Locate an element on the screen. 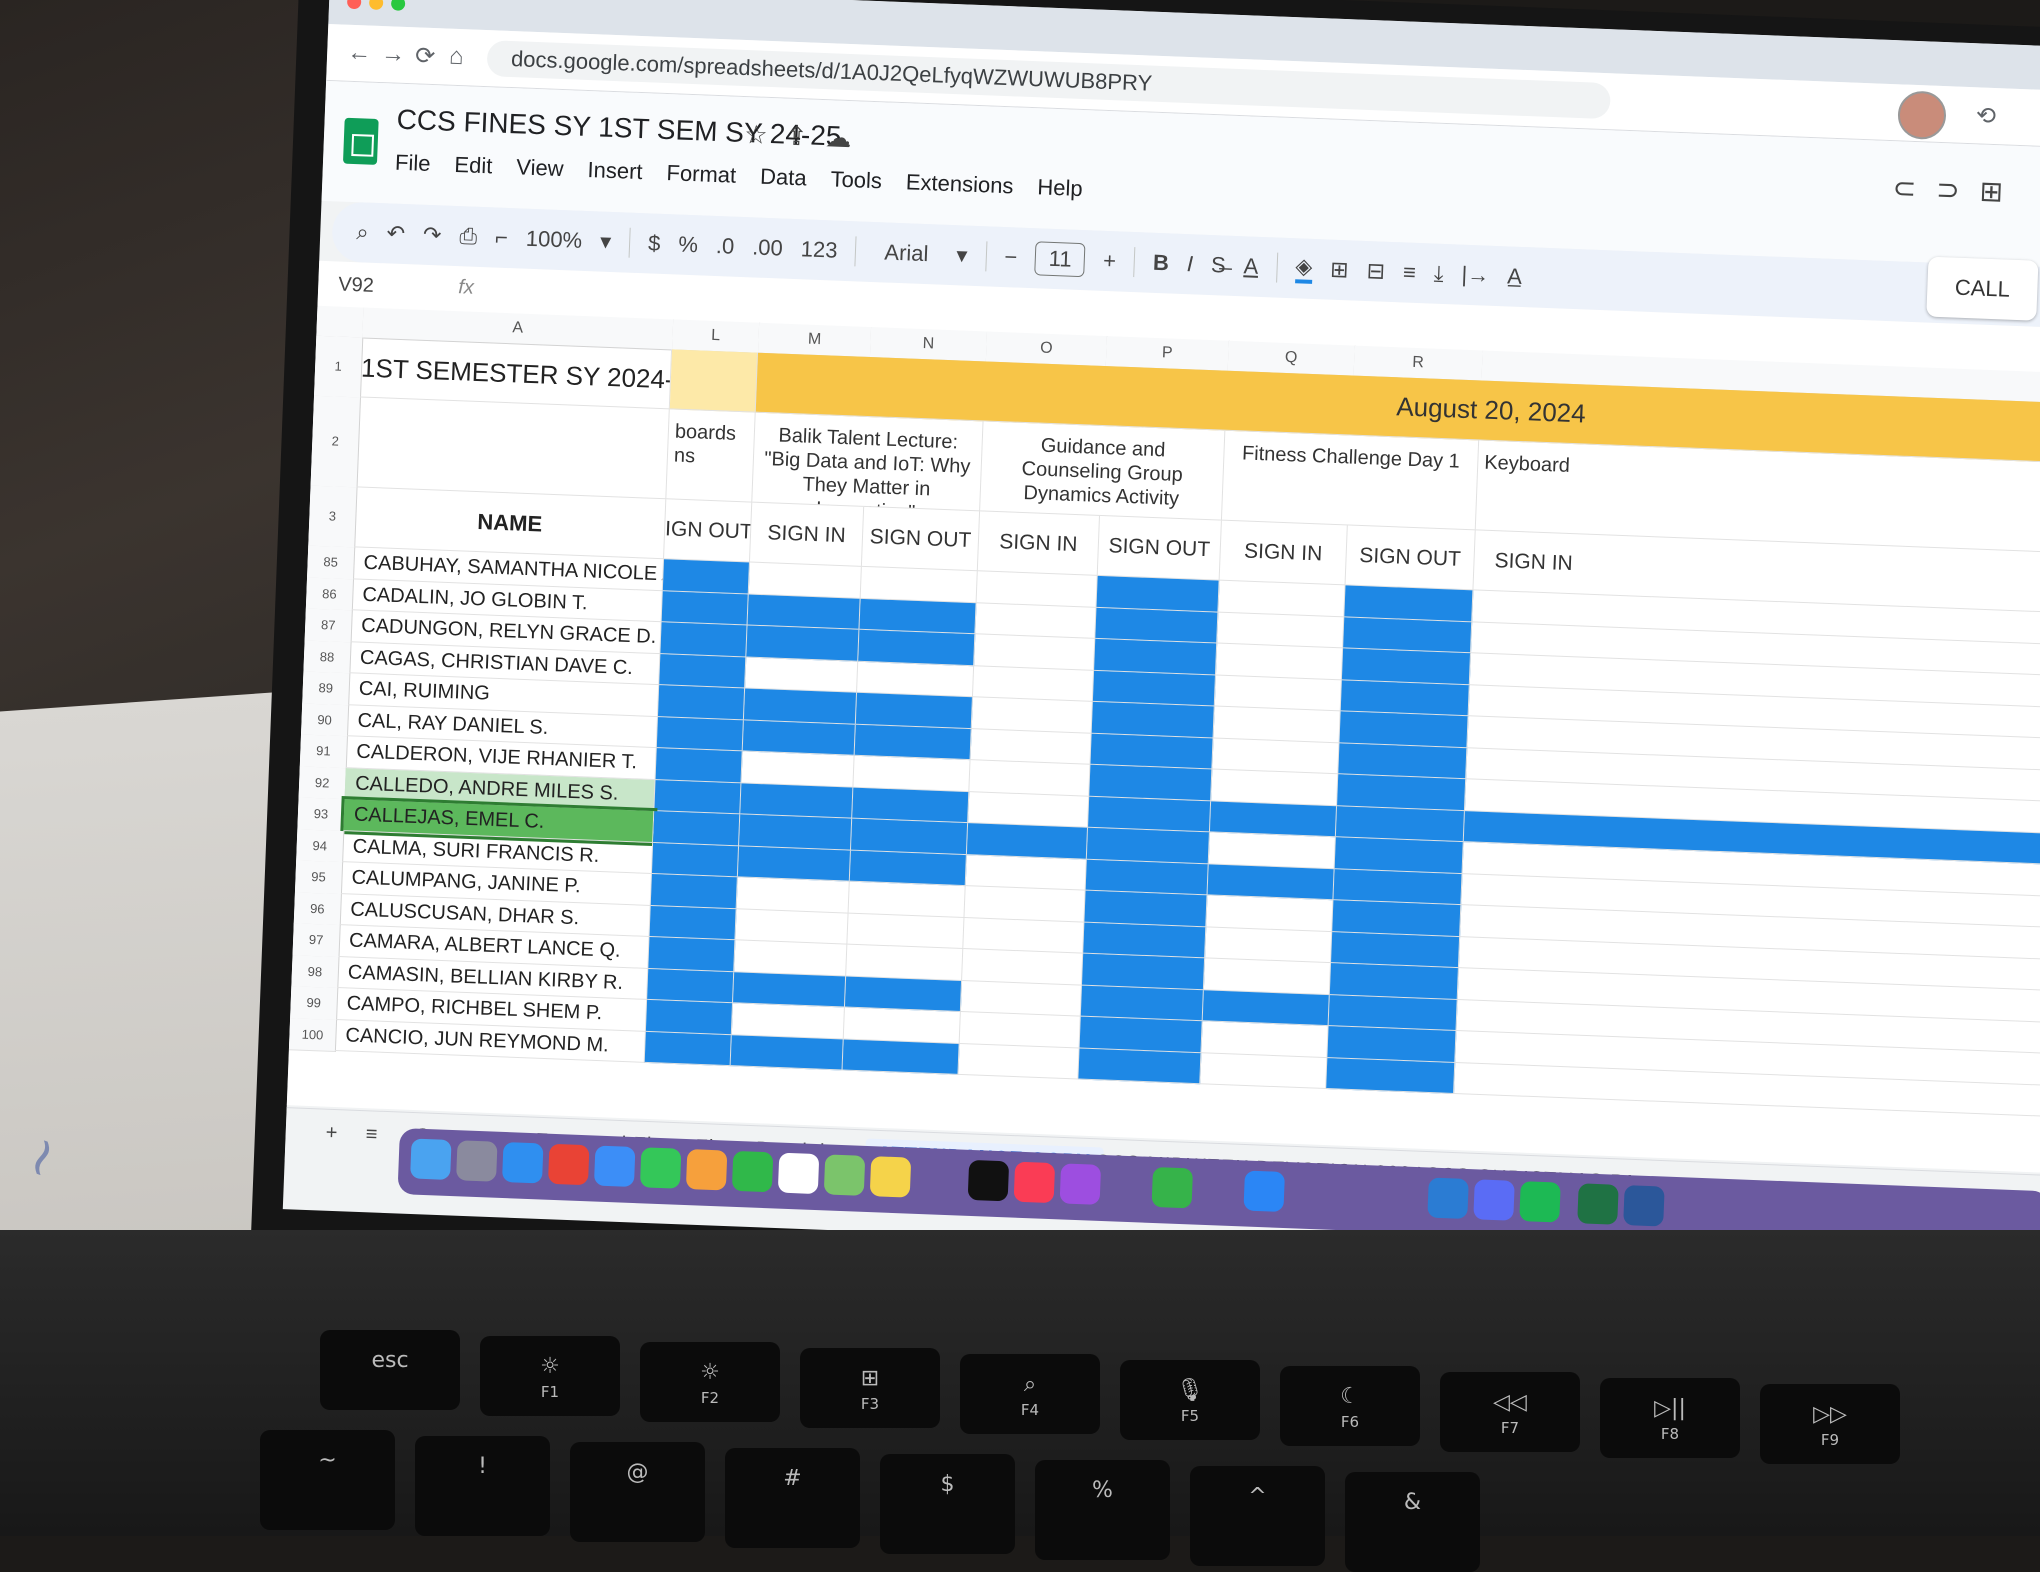 This screenshot has height=1572, width=2040. row-number: 89 is located at coordinates (326, 688).